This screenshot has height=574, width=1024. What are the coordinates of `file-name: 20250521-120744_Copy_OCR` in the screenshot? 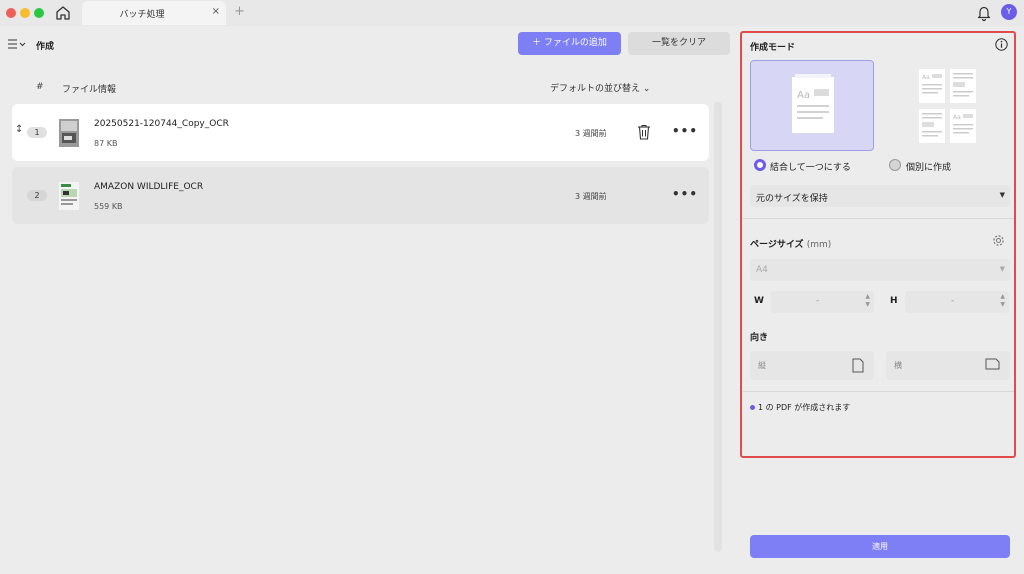 It's located at (161, 124).